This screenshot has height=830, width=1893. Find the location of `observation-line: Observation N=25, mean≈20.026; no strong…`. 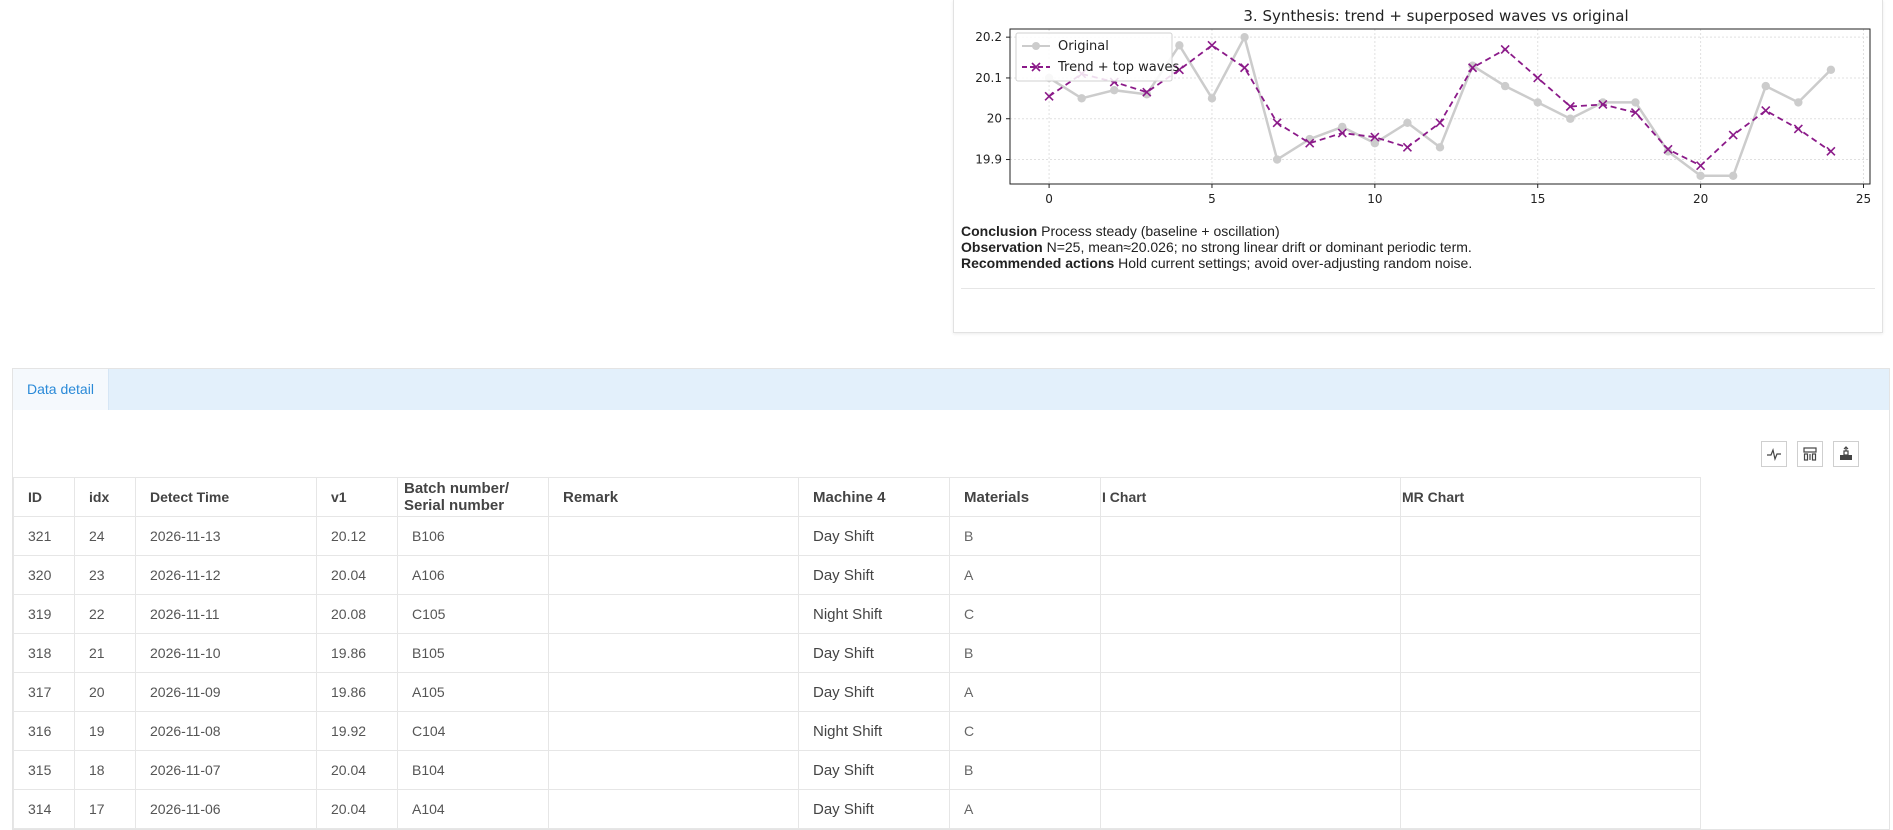

observation-line: Observation N=25, mean≈20.026; no strong… is located at coordinates (1417, 247).